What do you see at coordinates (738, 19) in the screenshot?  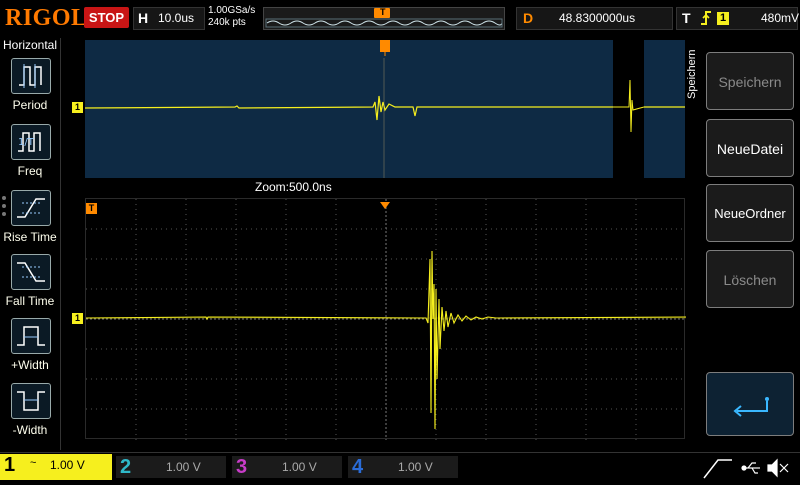 I see `trigger-box: T 1 480mV` at bounding box center [738, 19].